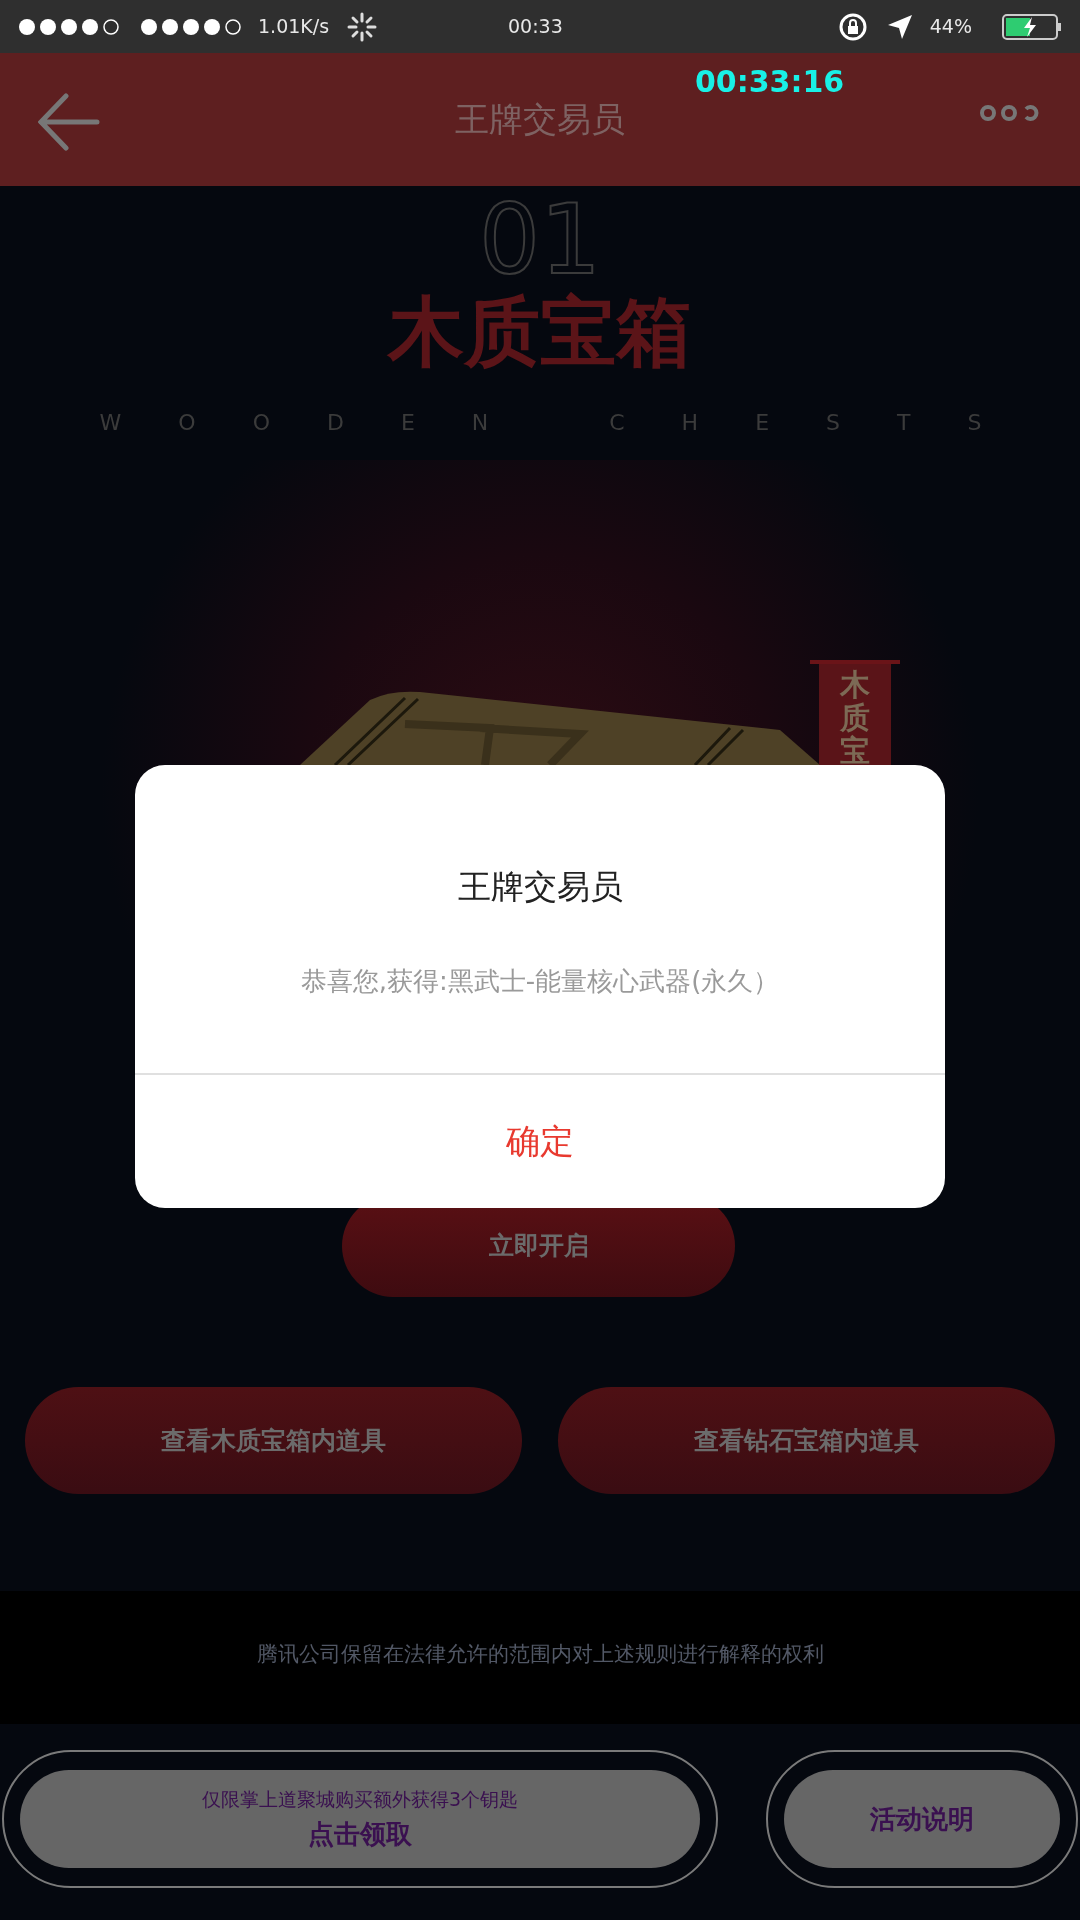 The image size is (1080, 1920). What do you see at coordinates (69, 122) in the screenshot?
I see `back-arrow-icon` at bounding box center [69, 122].